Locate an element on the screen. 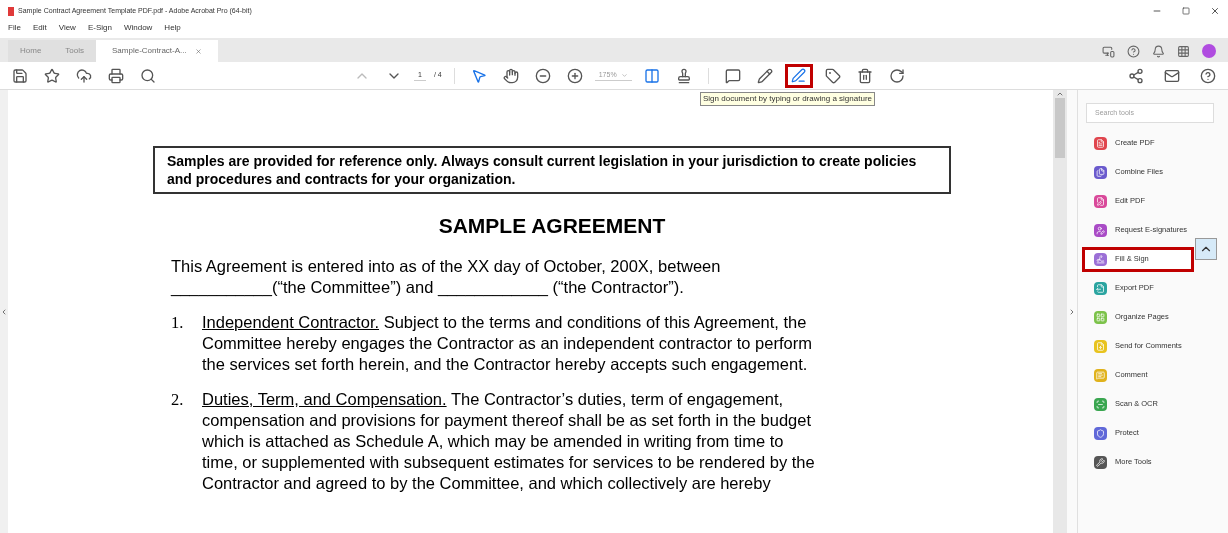  clause-line: the services set forth herein, and the Contractor hereby accepts such engagement. is located at coordinates (505, 364).